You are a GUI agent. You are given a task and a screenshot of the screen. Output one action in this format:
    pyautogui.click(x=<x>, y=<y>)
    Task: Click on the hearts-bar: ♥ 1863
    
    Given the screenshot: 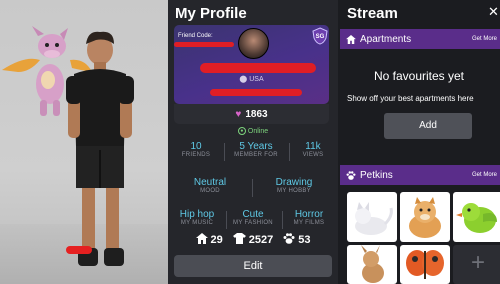 What is the action you would take?
    pyautogui.click(x=251, y=114)
    